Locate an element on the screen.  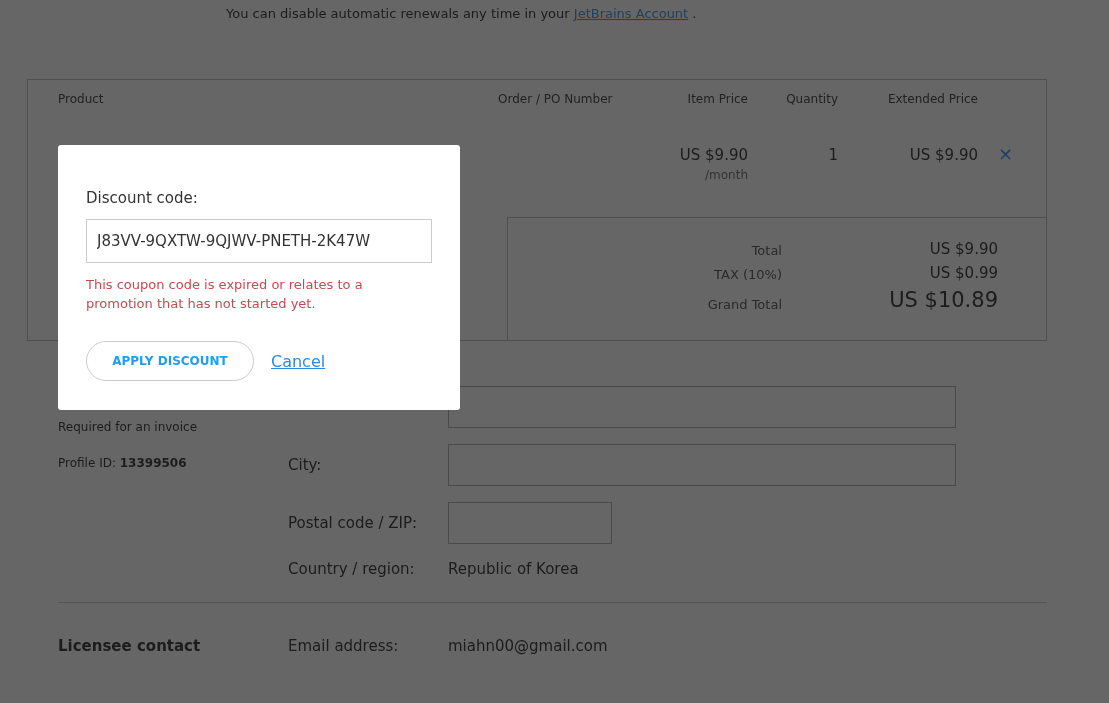
field-value: miahn00@gmail.com is located at coordinates (528, 646).